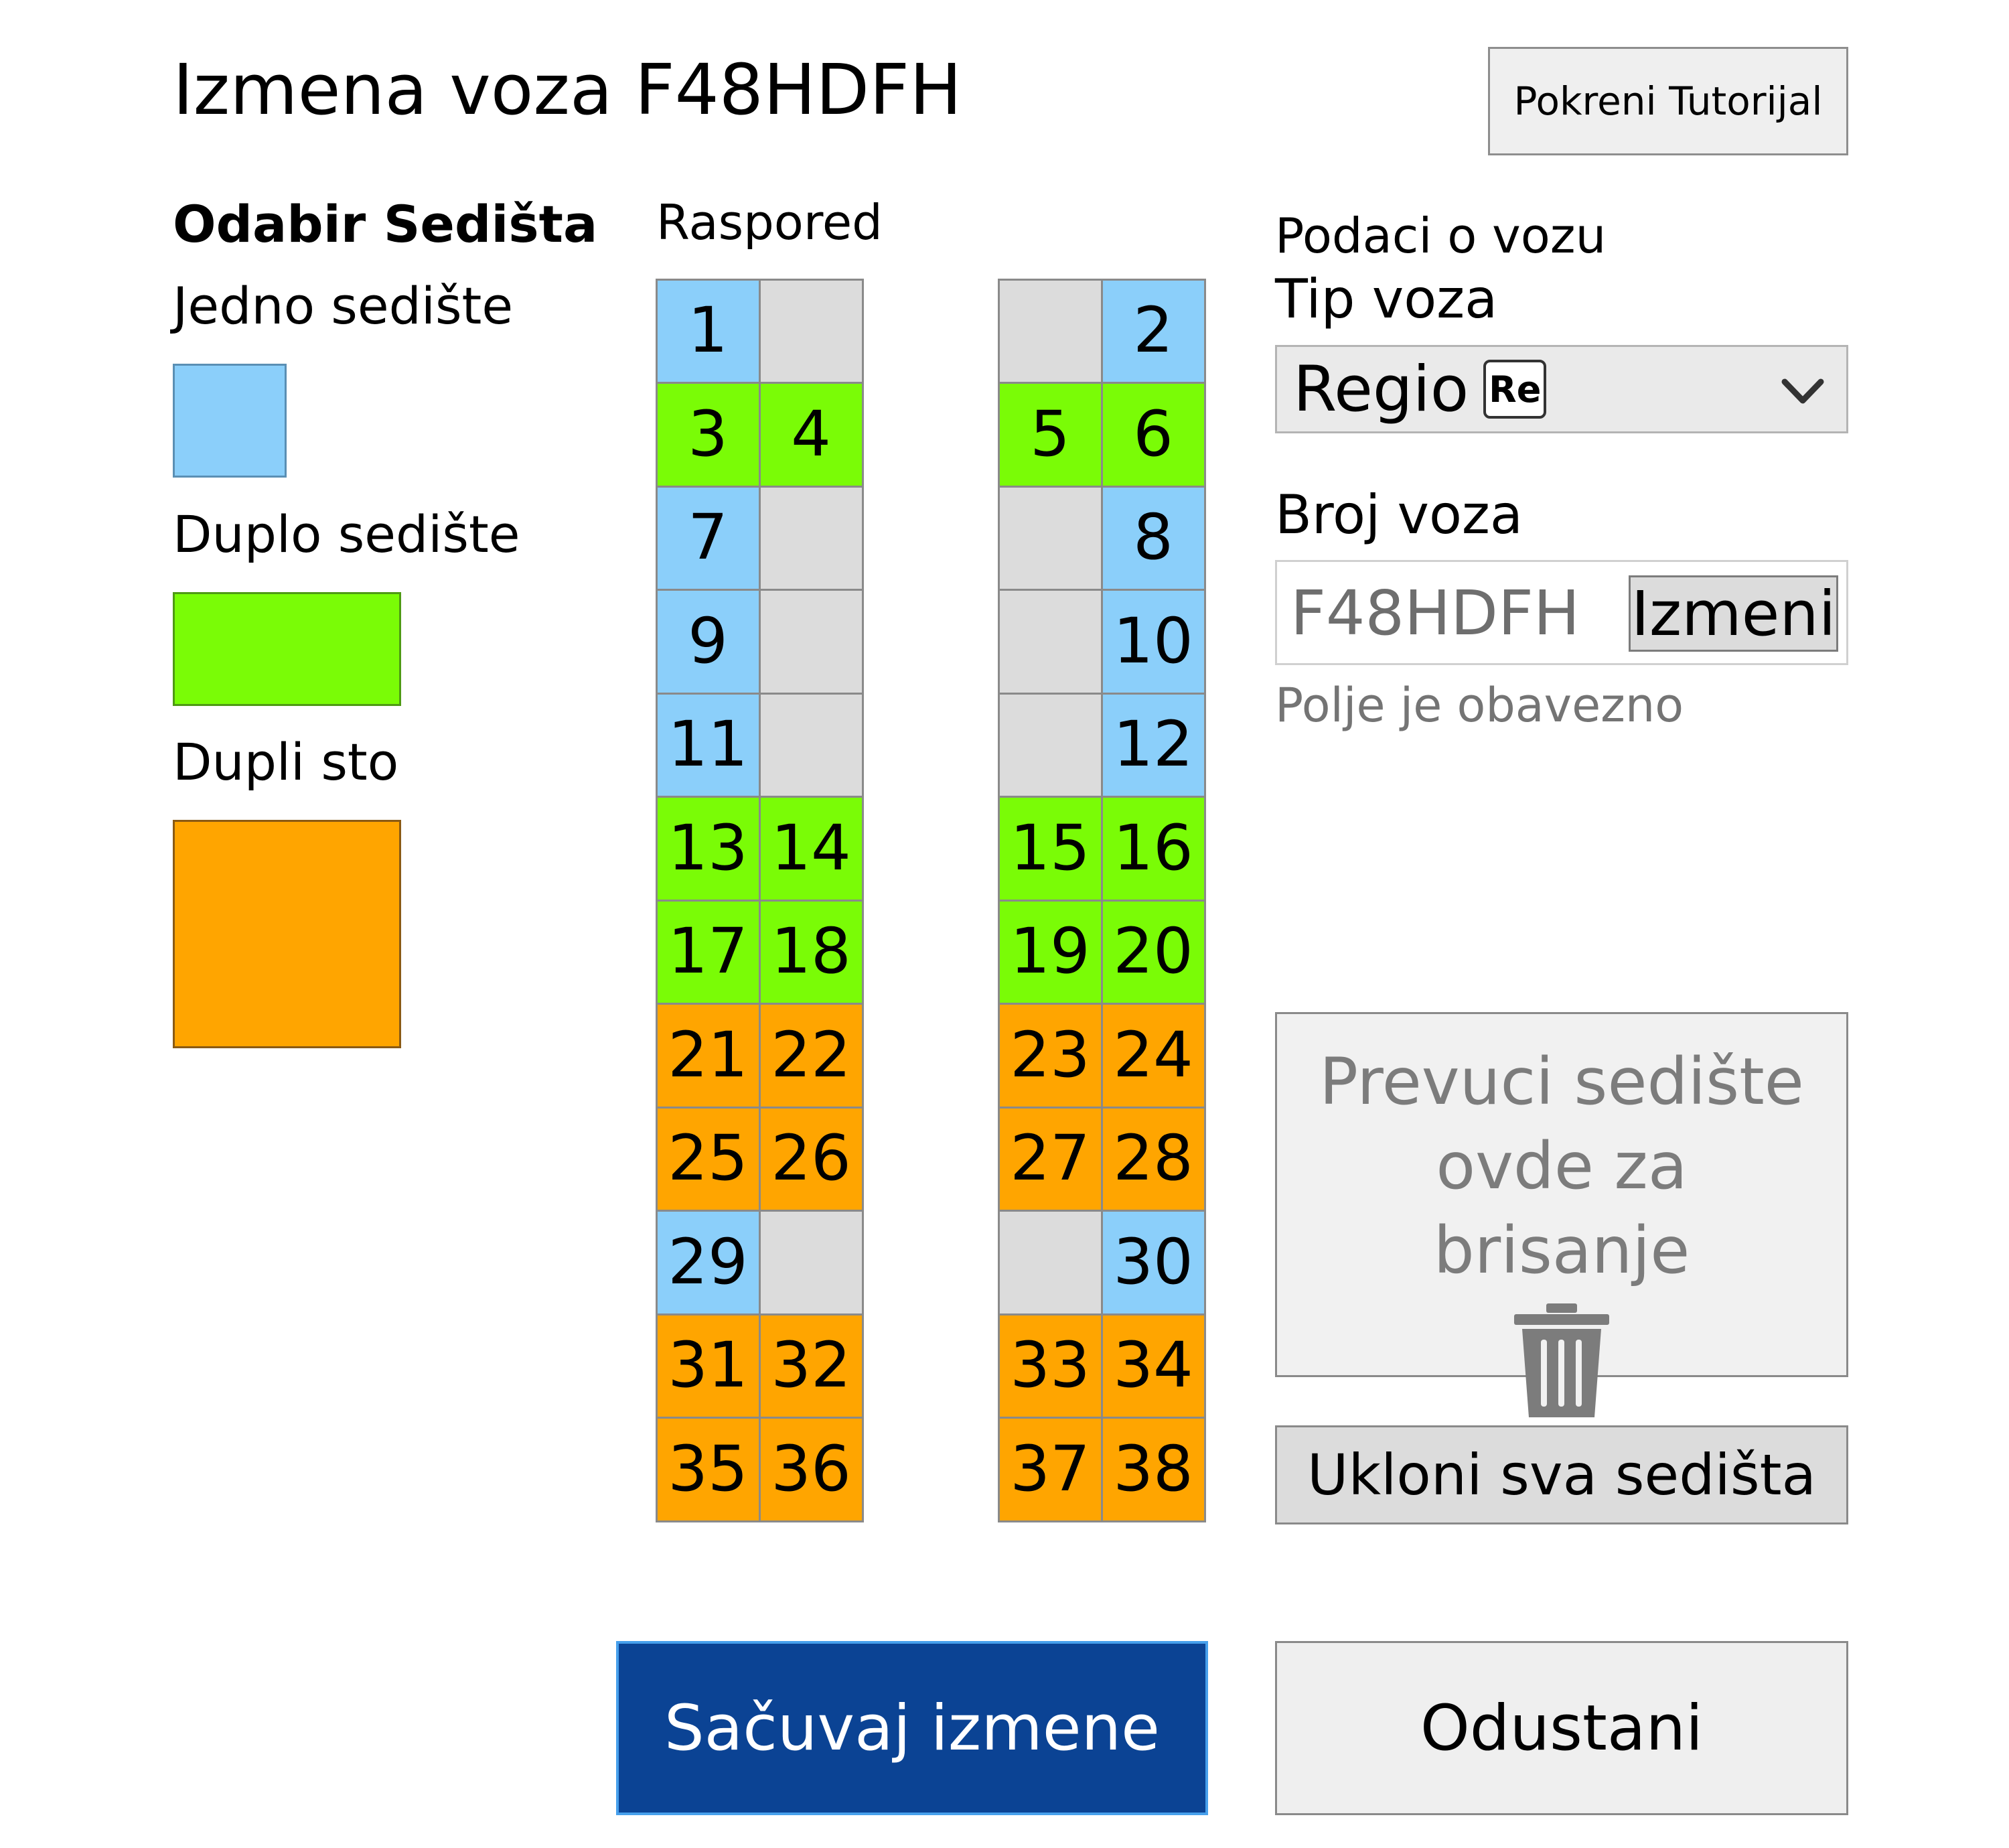 The image size is (2009, 1848). Describe the element at coordinates (708, 745) in the screenshot. I see `seat-single: 11` at that location.